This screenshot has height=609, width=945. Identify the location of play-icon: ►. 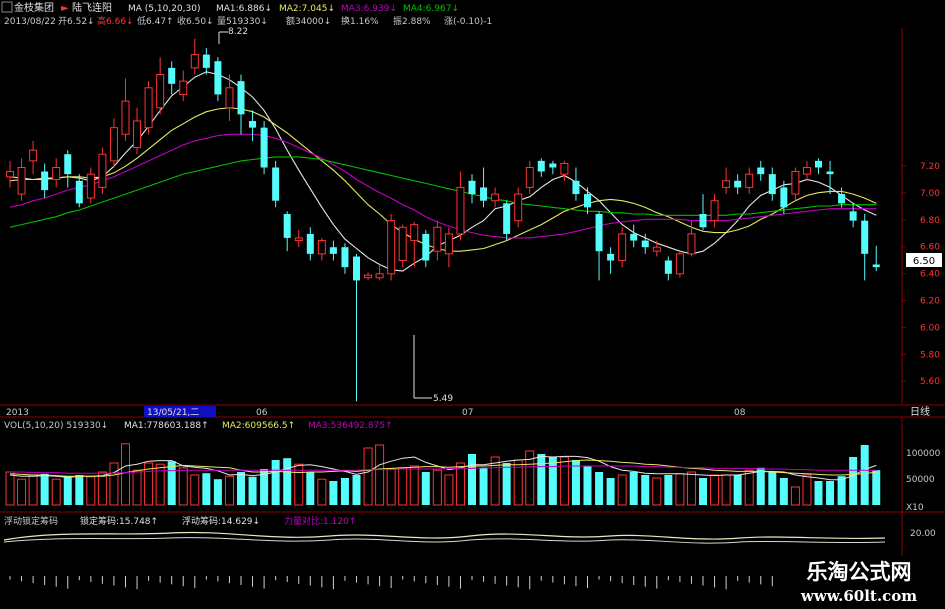
(65, 8).